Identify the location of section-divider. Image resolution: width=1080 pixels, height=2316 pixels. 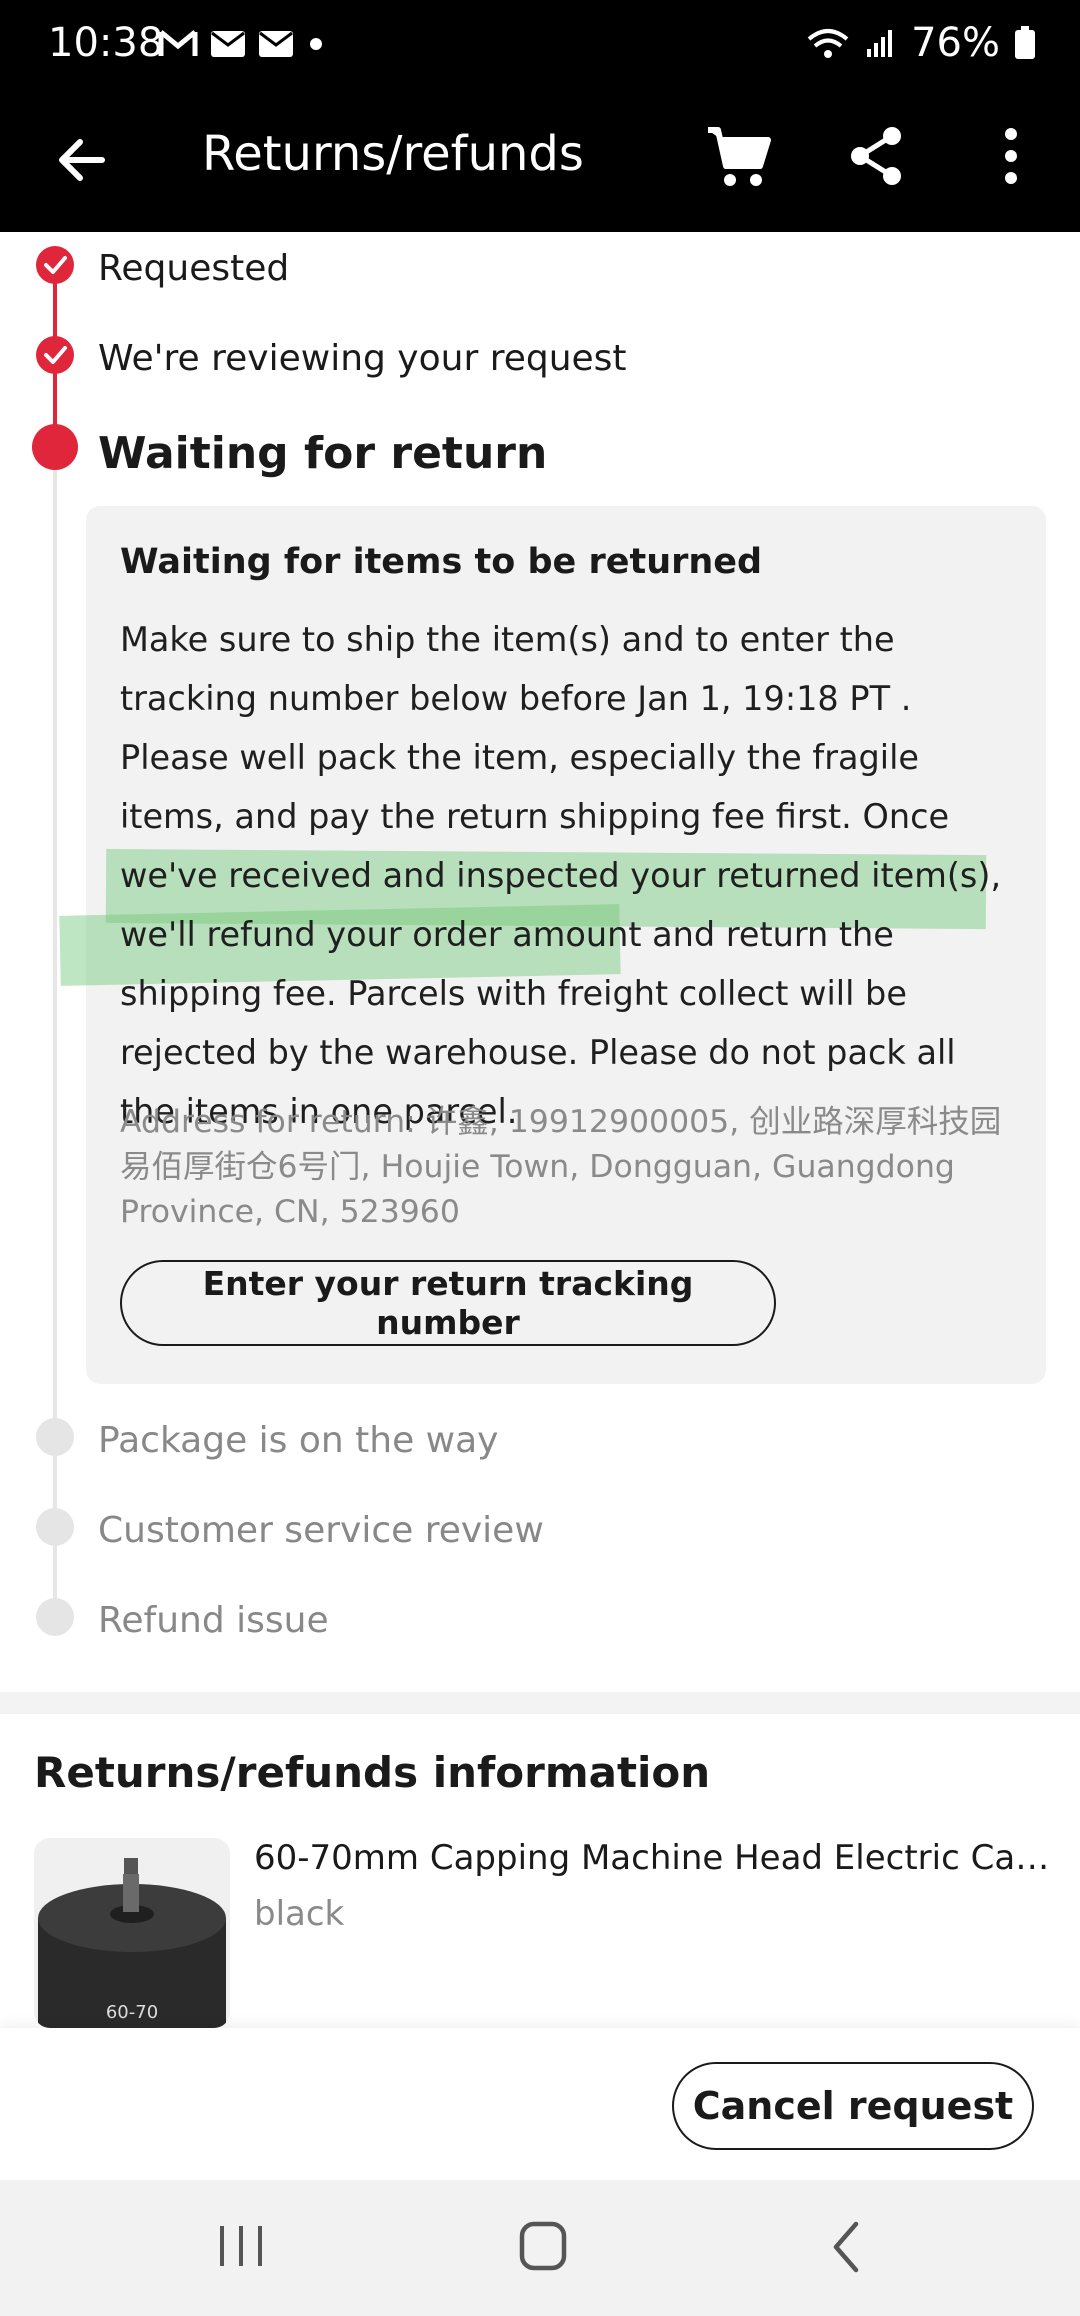
(540, 1703).